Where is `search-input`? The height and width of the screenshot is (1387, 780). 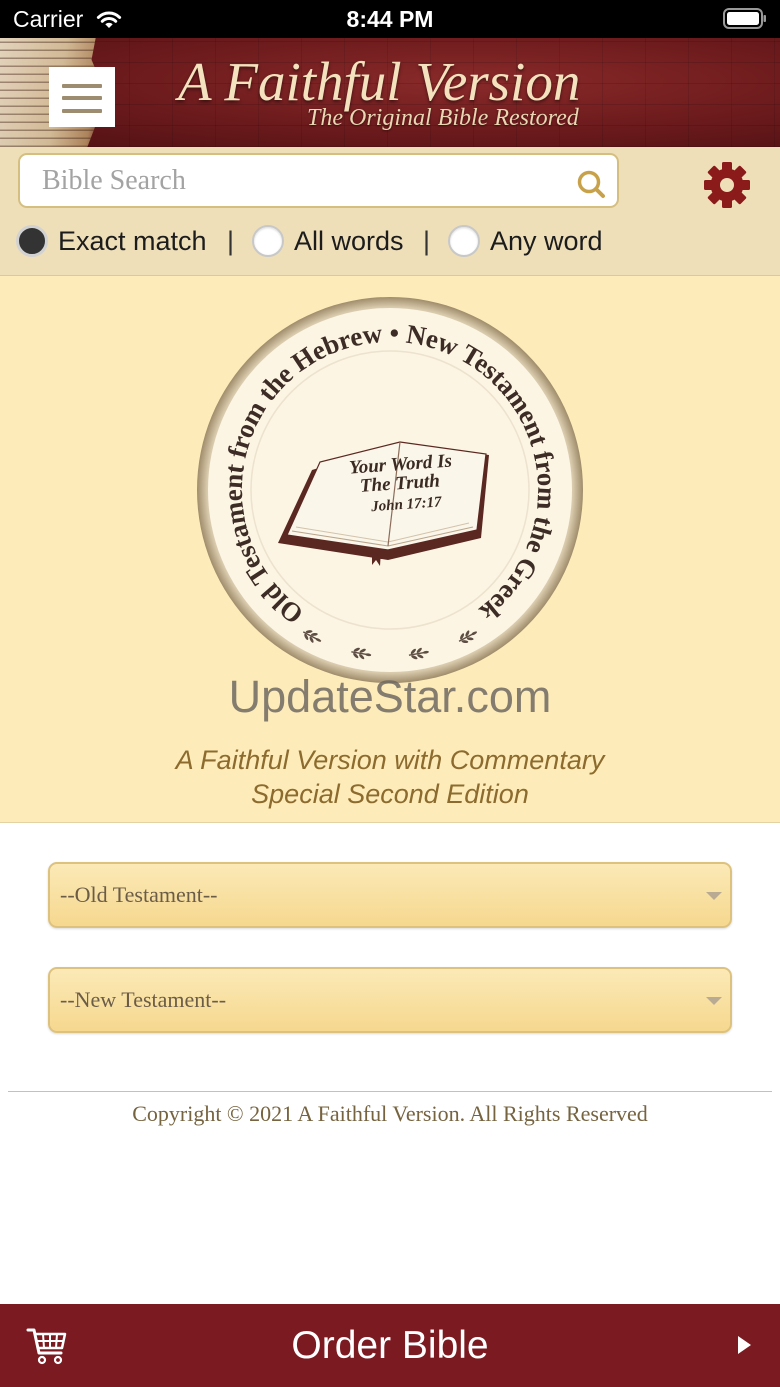
search-input is located at coordinates (318, 180).